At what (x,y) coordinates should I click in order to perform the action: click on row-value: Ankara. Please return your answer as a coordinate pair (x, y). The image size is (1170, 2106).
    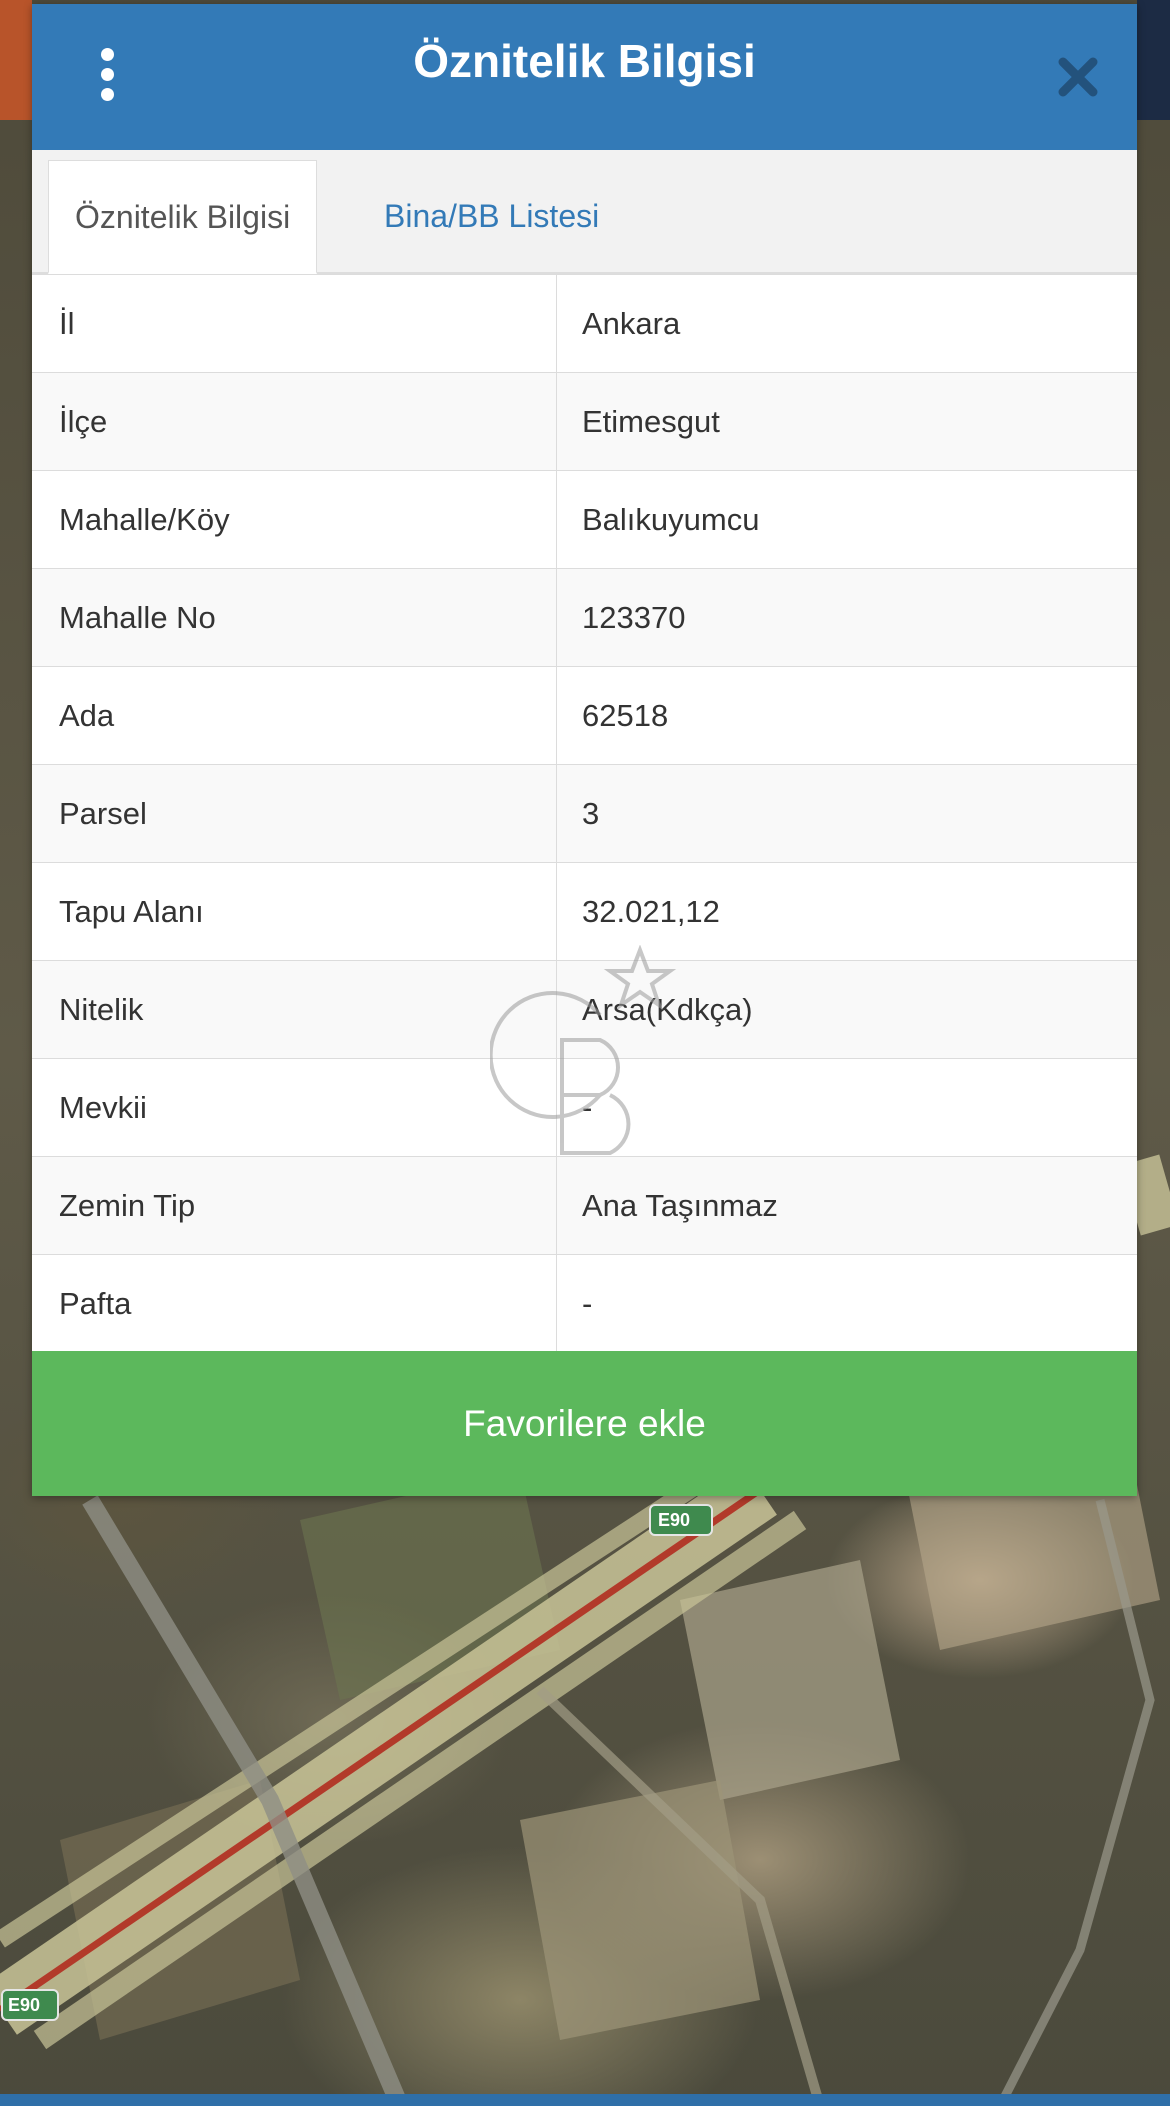
    Looking at the image, I should click on (846, 323).